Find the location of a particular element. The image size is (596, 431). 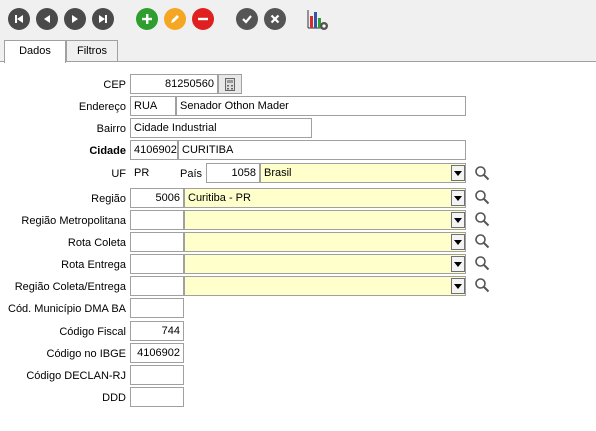

regiao-select: Curitiba - PR is located at coordinates (325, 198).